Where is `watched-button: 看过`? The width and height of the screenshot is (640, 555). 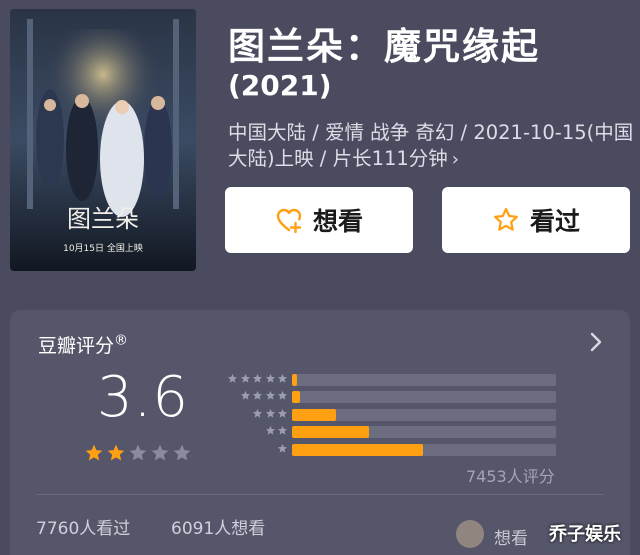 watched-button: 看过 is located at coordinates (536, 220).